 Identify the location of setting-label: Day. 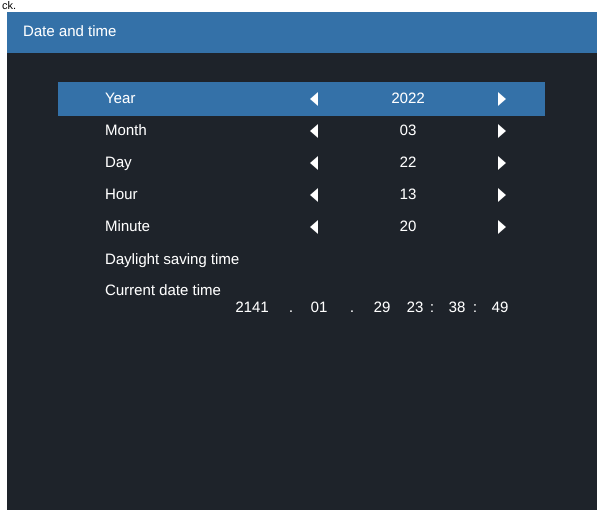
(119, 162).